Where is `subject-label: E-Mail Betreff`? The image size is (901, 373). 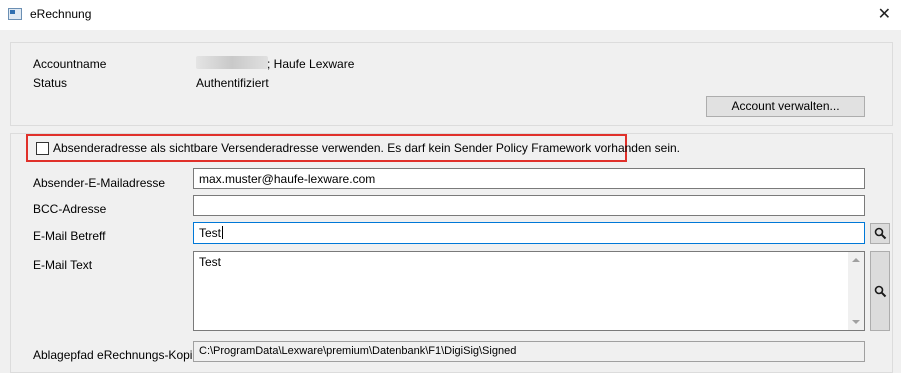 subject-label: E-Mail Betreff is located at coordinates (69, 236).